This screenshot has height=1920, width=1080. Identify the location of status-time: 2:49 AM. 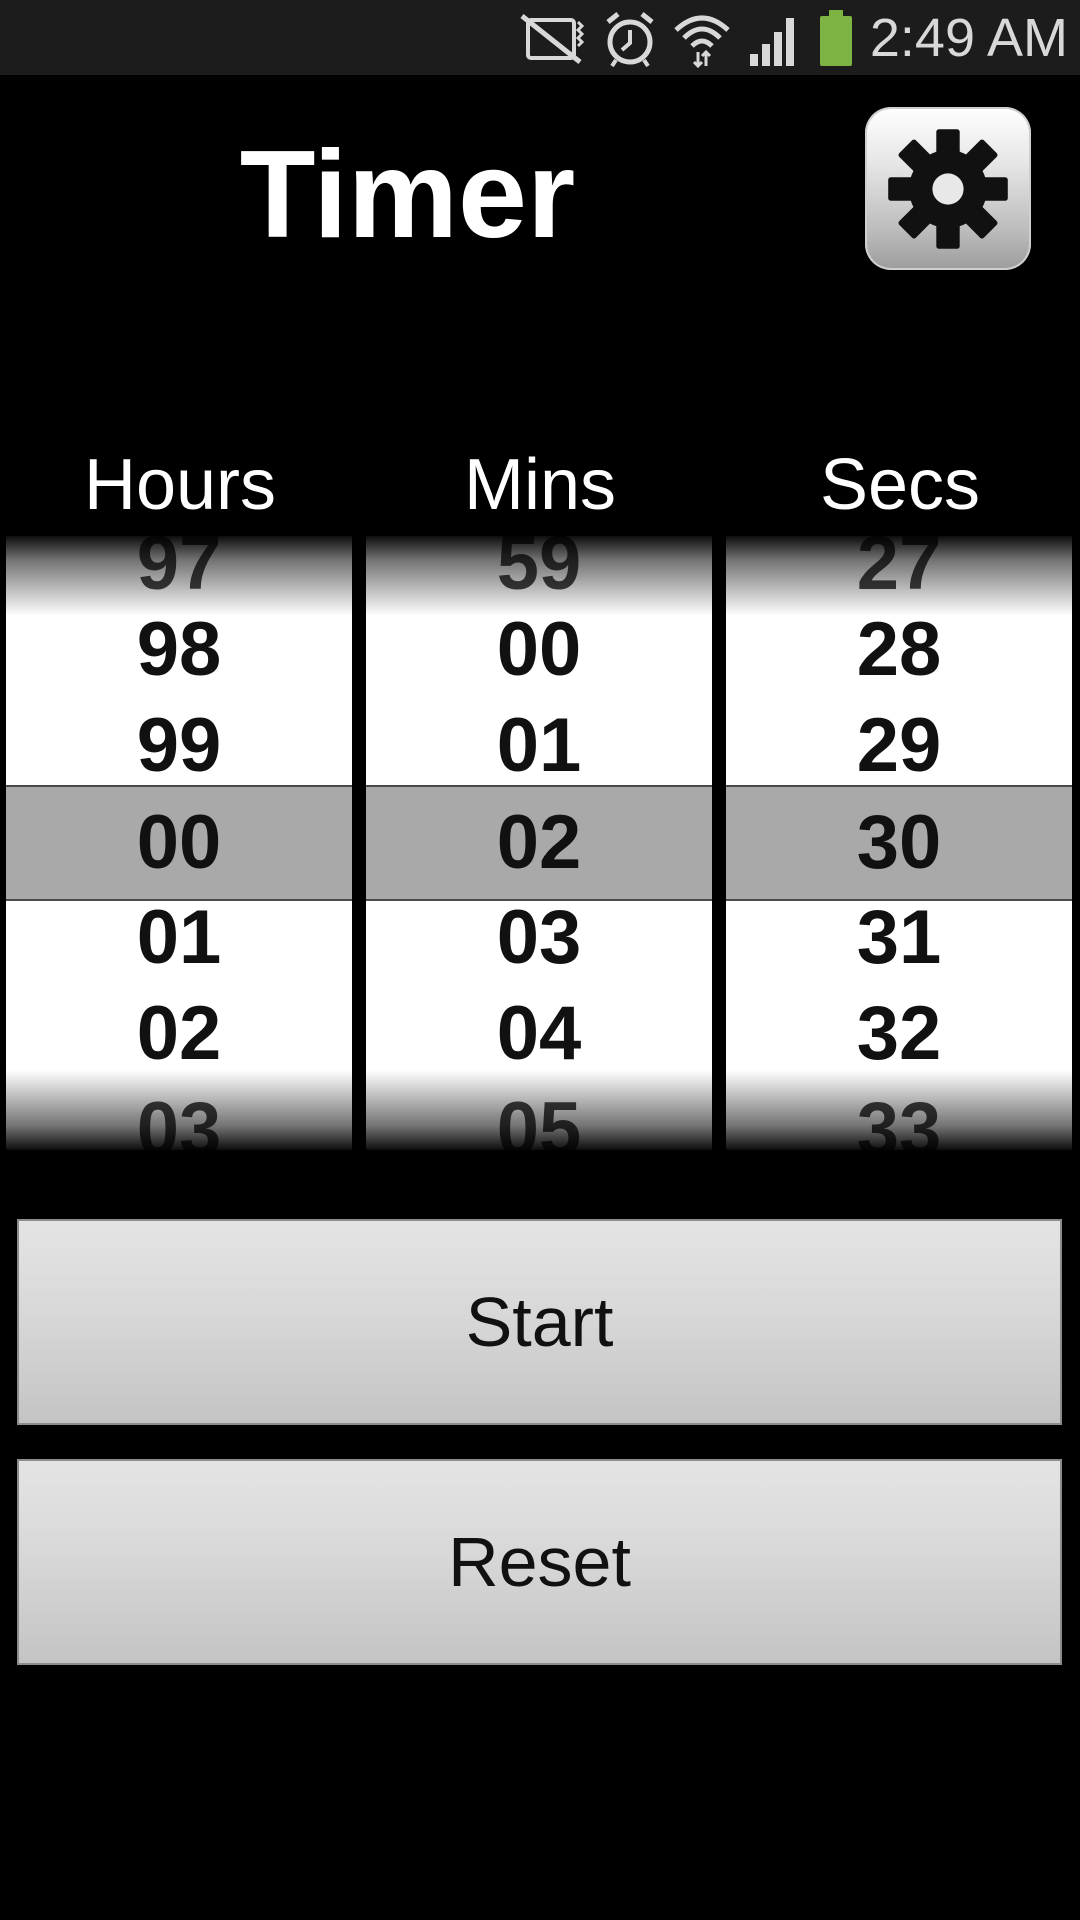
(968, 37).